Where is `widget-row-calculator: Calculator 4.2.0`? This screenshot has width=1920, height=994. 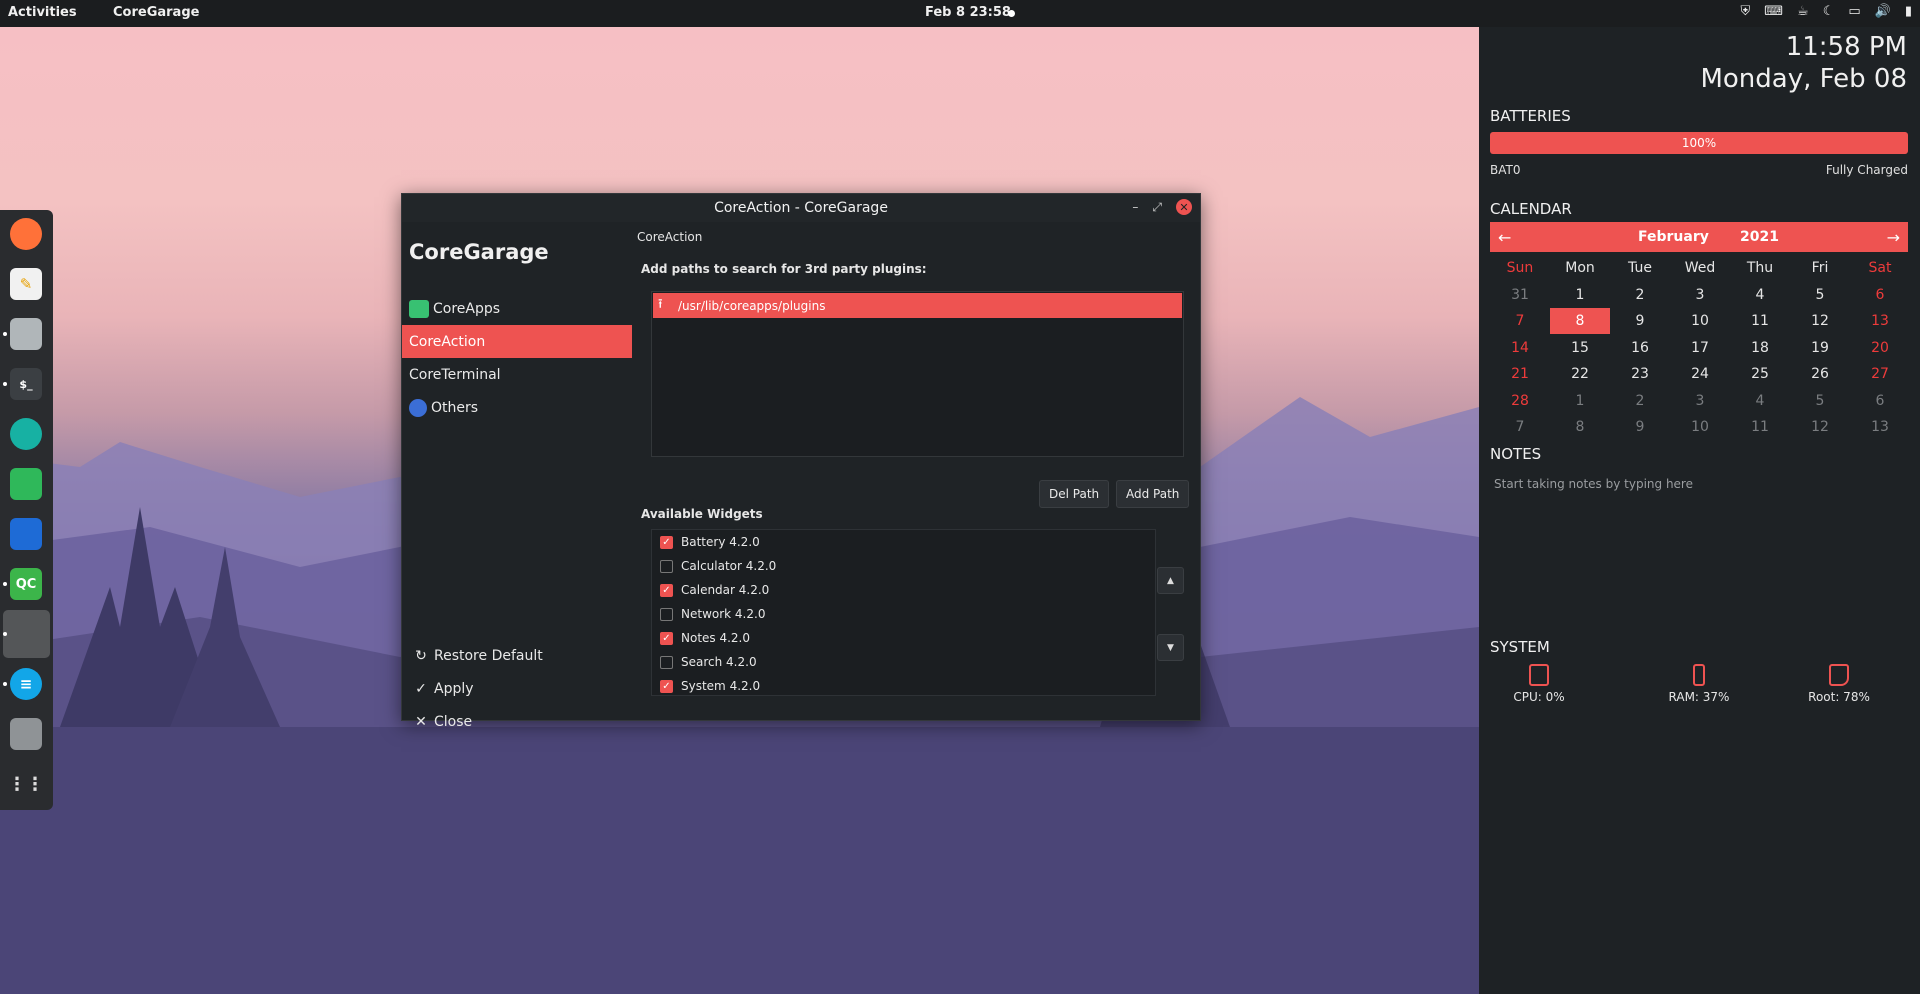
widget-row-calculator: Calculator 4.2.0 is located at coordinates (718, 566).